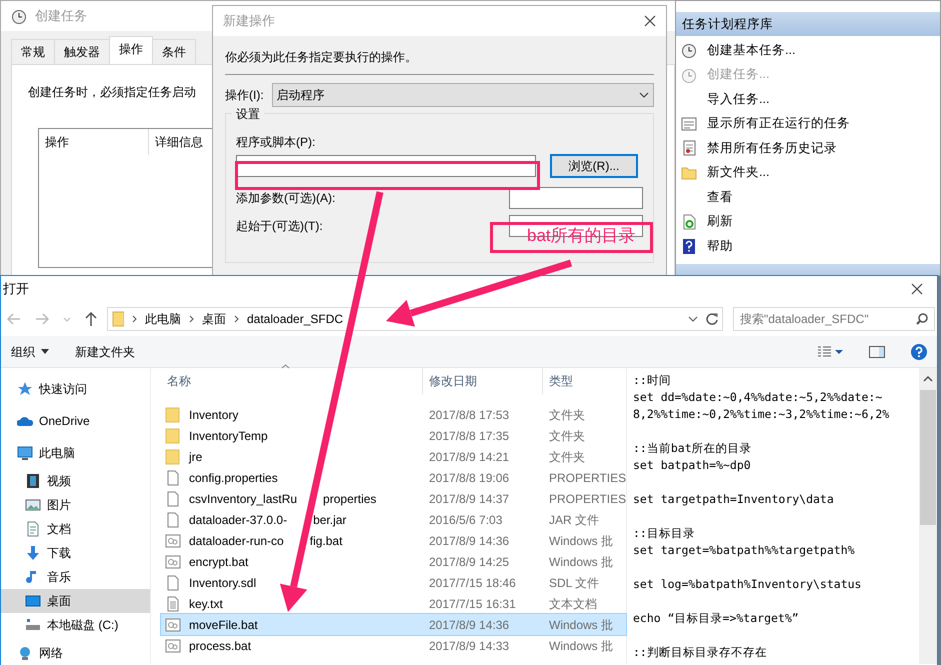  I want to click on file-row: dataloader-37.0.0- ber.jar 2016/5/6 7:03 JAR 文件, so click(393, 519).